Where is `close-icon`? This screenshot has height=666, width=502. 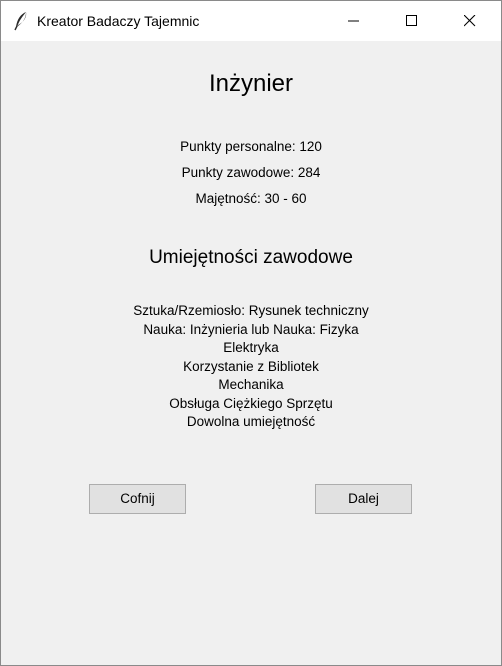 close-icon is located at coordinates (470, 21).